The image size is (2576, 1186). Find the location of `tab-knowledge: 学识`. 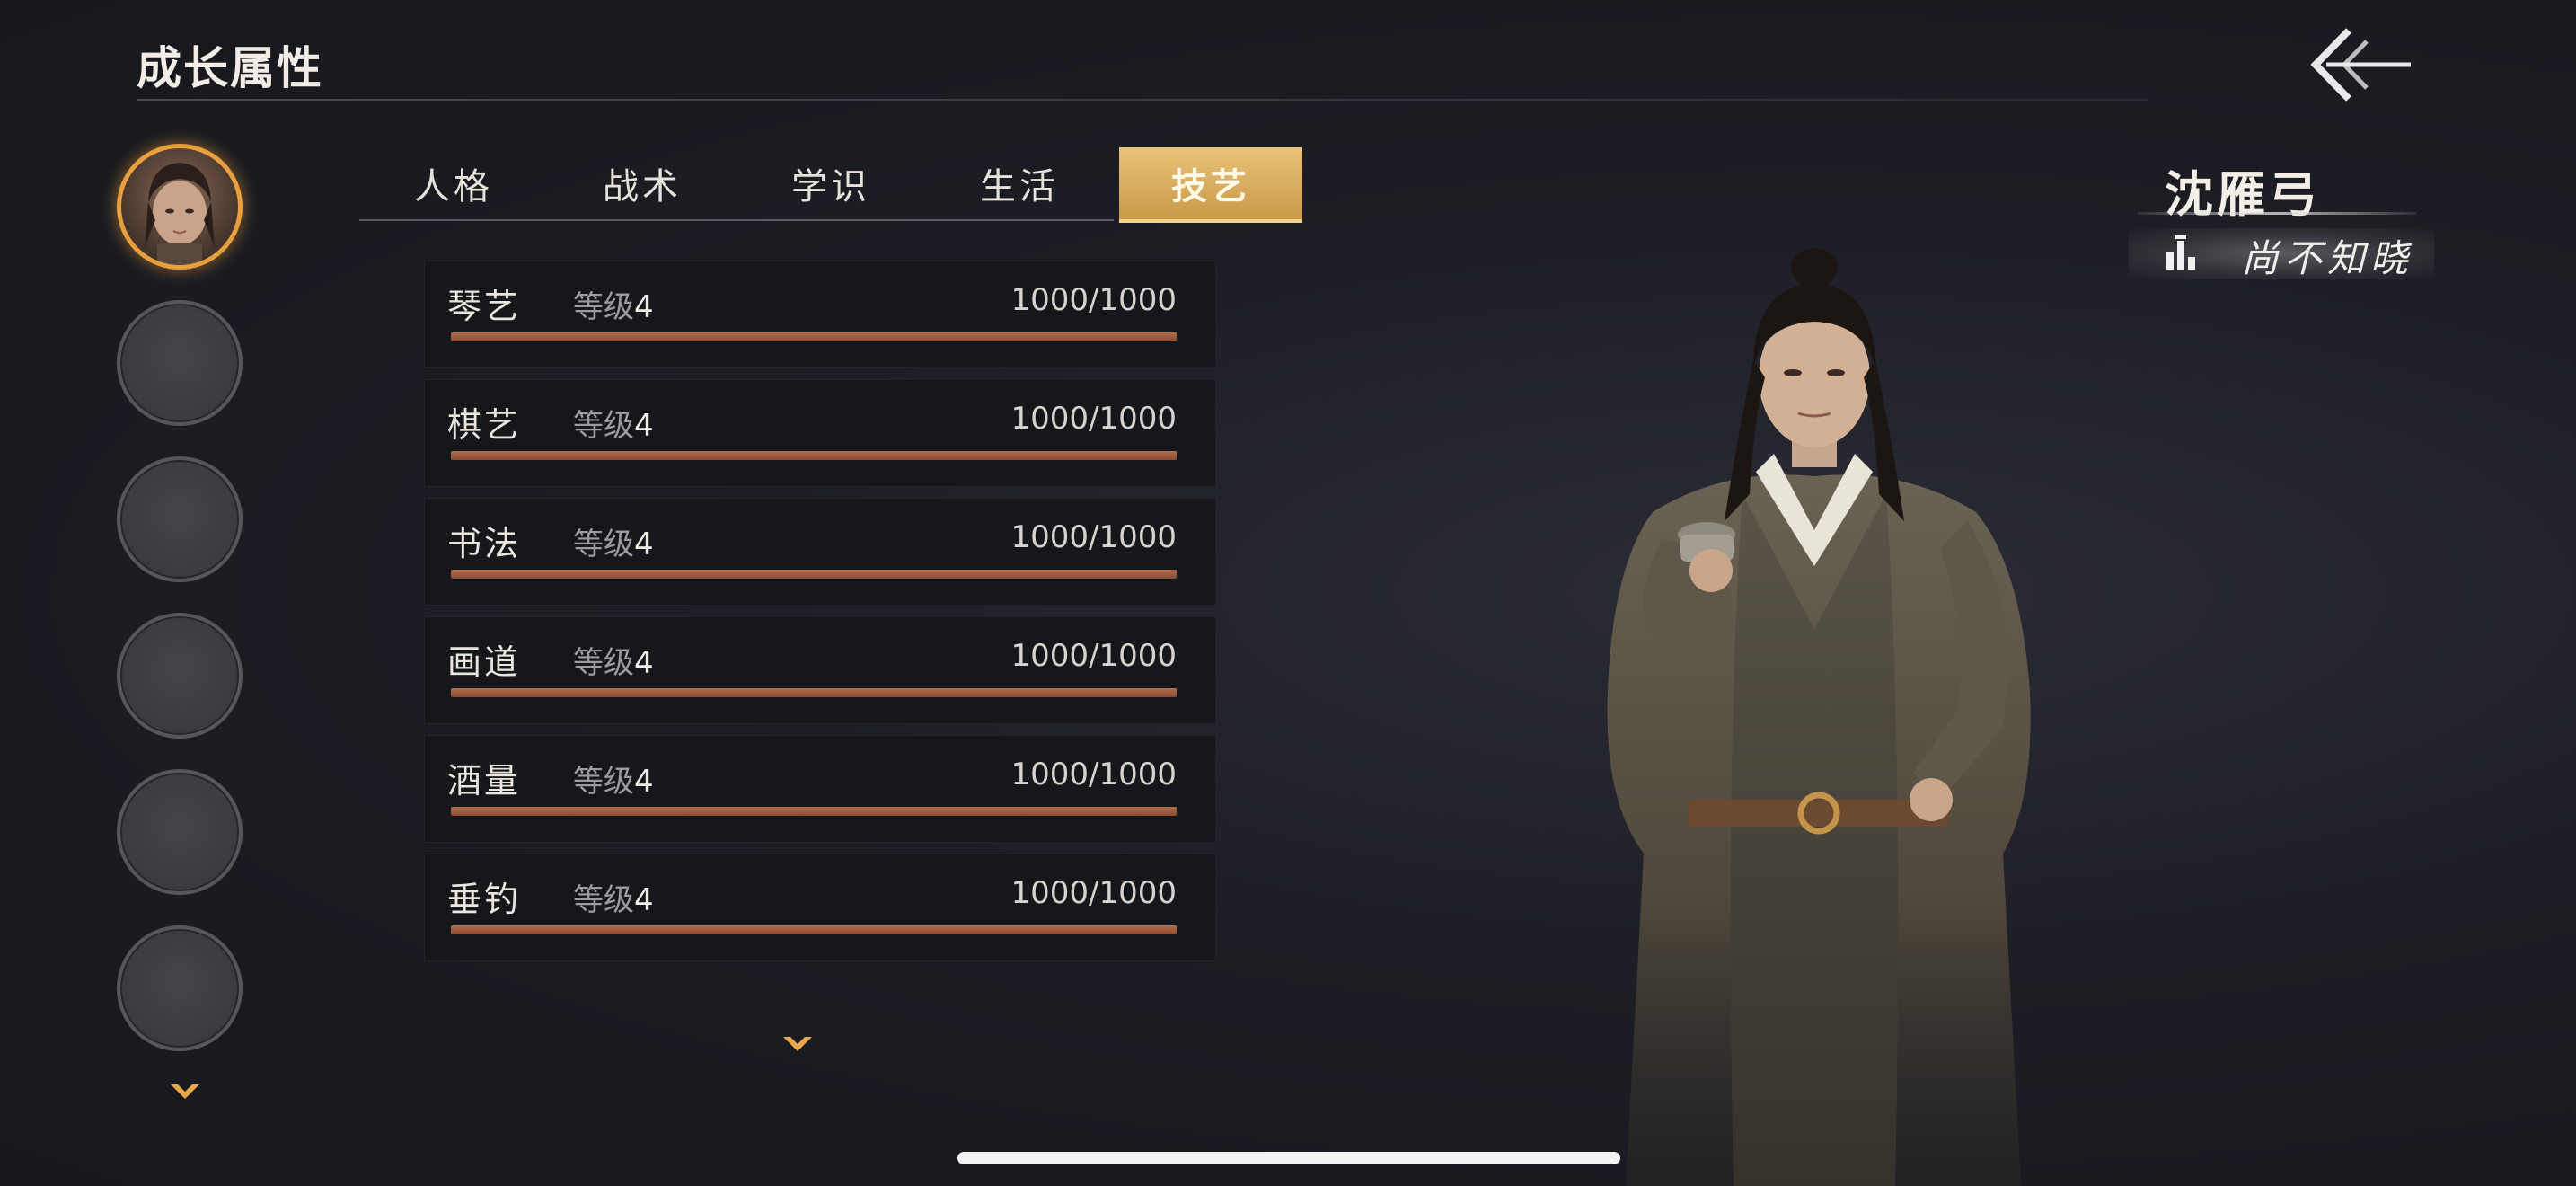

tab-knowledge: 学识 is located at coordinates (831, 184).